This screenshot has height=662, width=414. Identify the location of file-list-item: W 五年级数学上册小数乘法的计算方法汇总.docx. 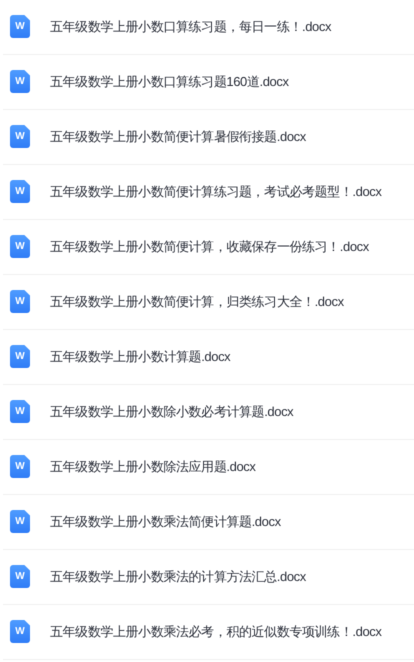
(208, 577).